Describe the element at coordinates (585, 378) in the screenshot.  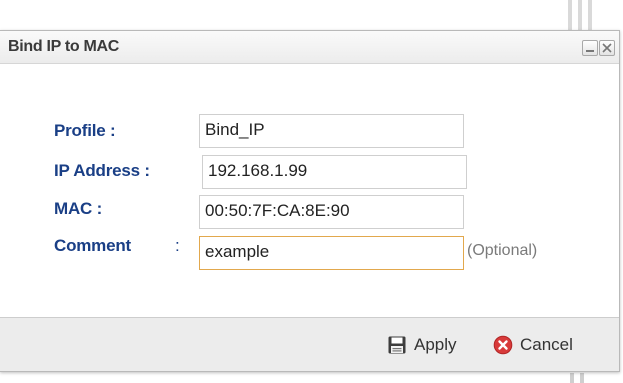
I see `background-window-edge-bottom` at that location.